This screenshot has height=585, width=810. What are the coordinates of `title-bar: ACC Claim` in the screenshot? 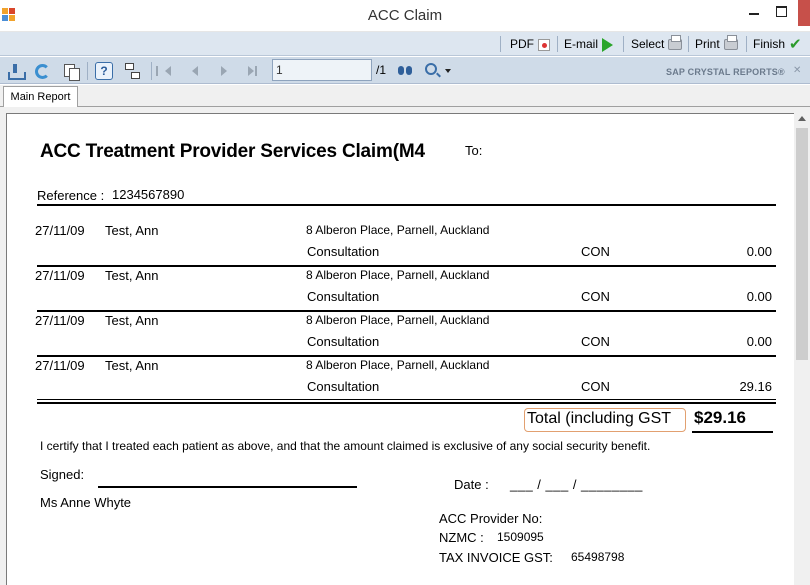 It's located at (405, 16).